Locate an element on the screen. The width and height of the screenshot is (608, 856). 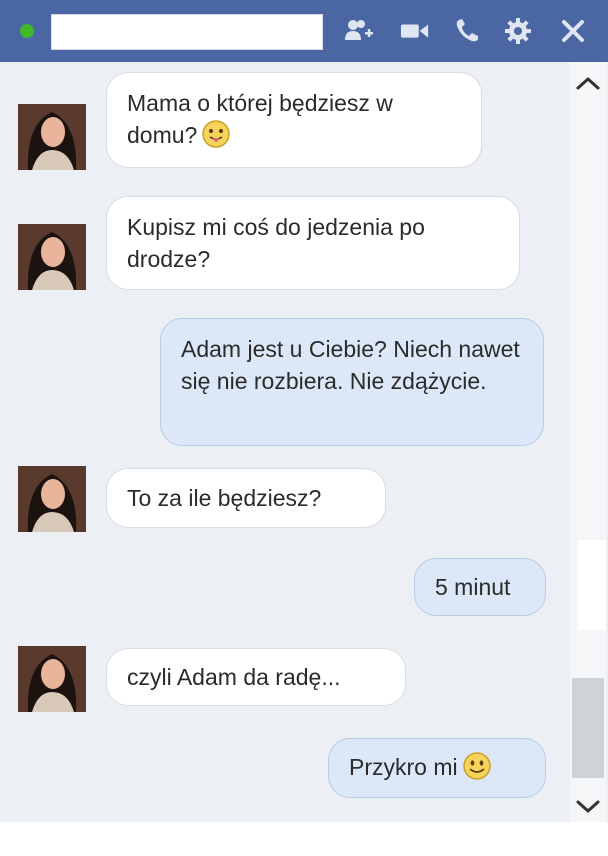
message-text: 5 minut is located at coordinates (473, 587).